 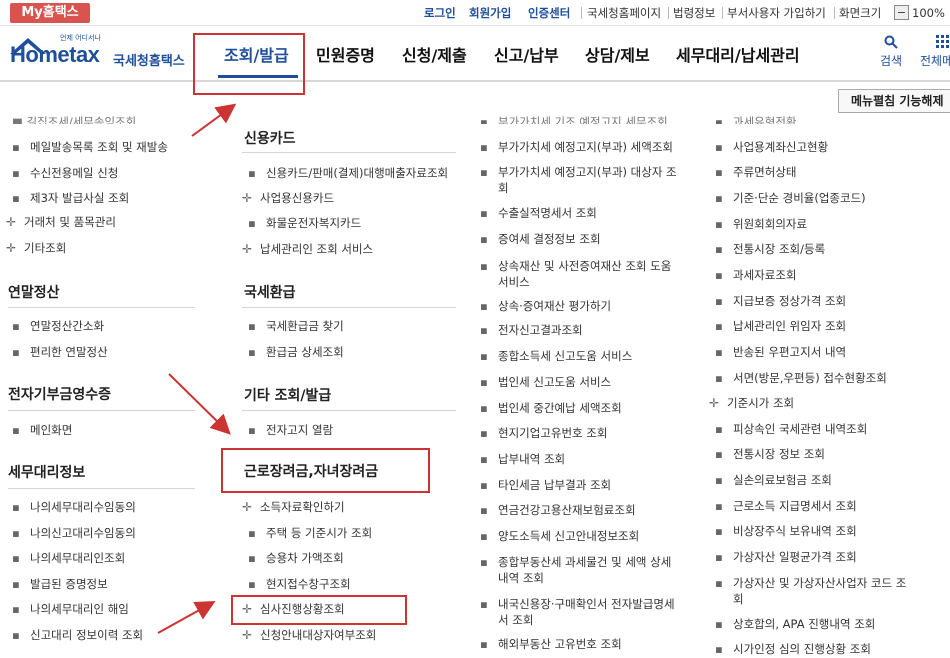 I want to click on annotation-arrows, so click(x=197, y=368).